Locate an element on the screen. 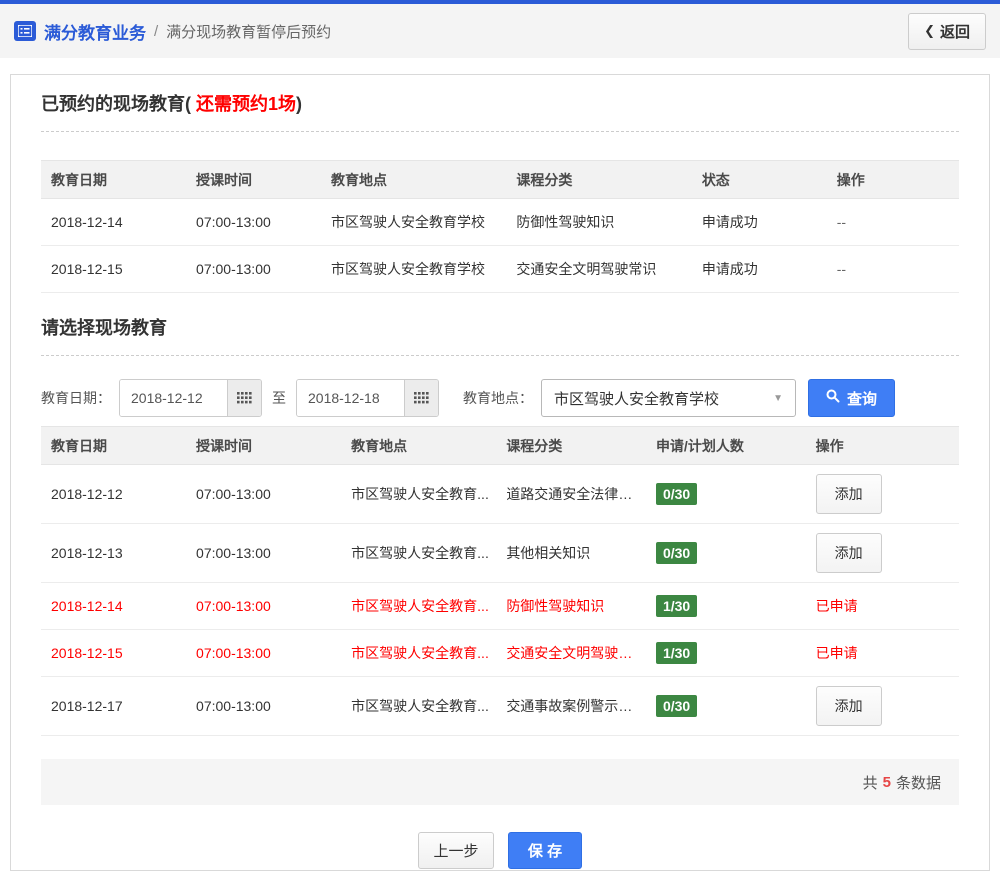  back-button: ❮ 返回 is located at coordinates (947, 31).